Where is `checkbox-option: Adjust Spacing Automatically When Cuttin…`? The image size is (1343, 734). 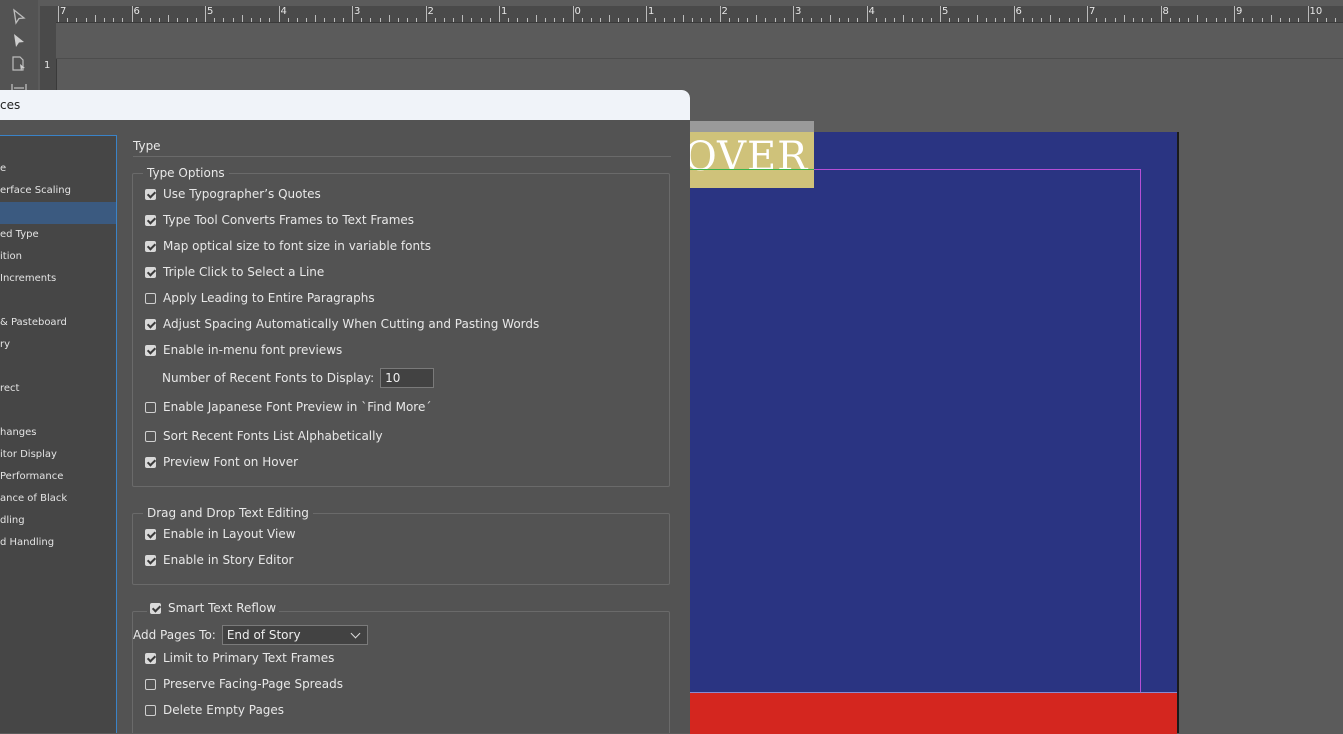 checkbox-option: Adjust Spacing Automatically When Cuttin… is located at coordinates (342, 324).